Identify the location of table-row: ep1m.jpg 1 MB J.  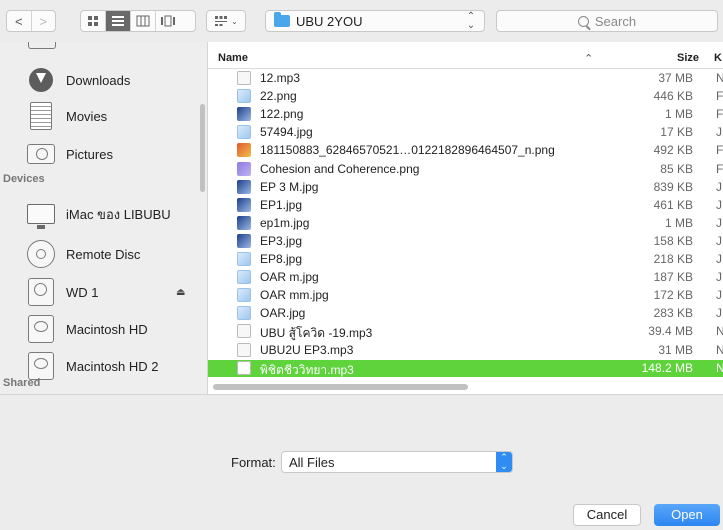
(465, 223).